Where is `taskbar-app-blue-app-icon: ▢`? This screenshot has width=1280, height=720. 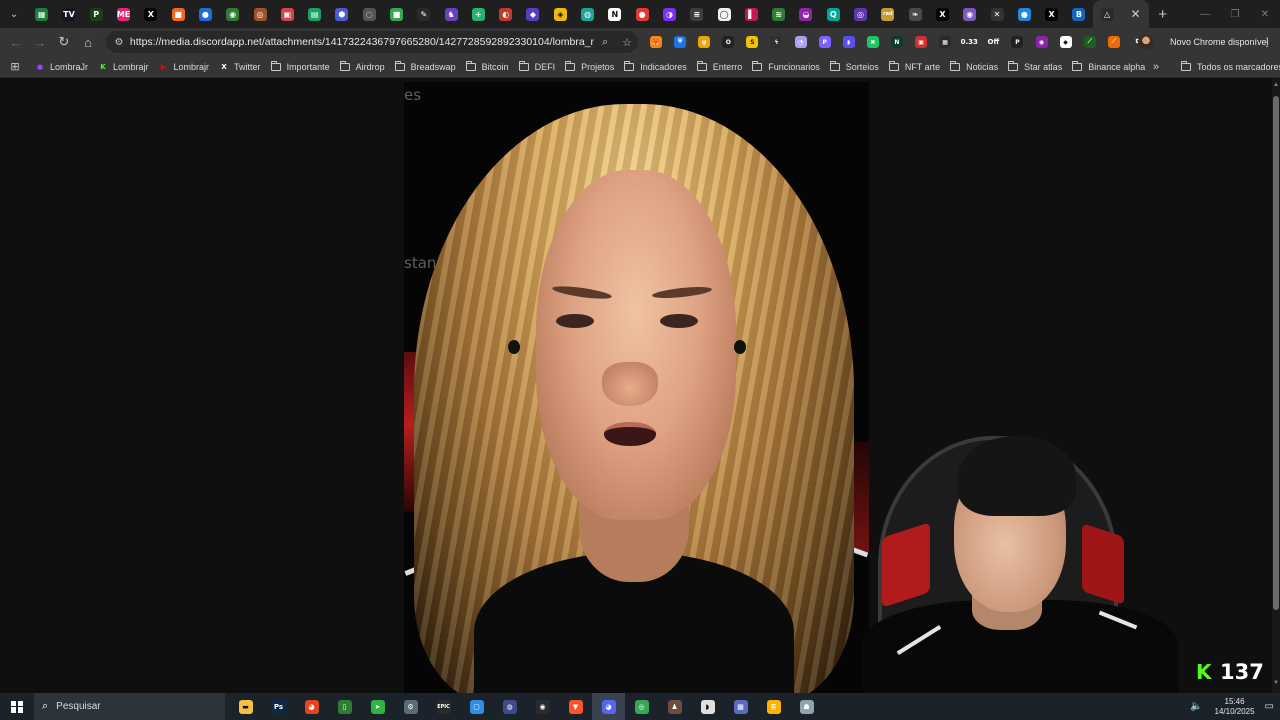 taskbar-app-blue-app-icon: ▢ is located at coordinates (476, 706).